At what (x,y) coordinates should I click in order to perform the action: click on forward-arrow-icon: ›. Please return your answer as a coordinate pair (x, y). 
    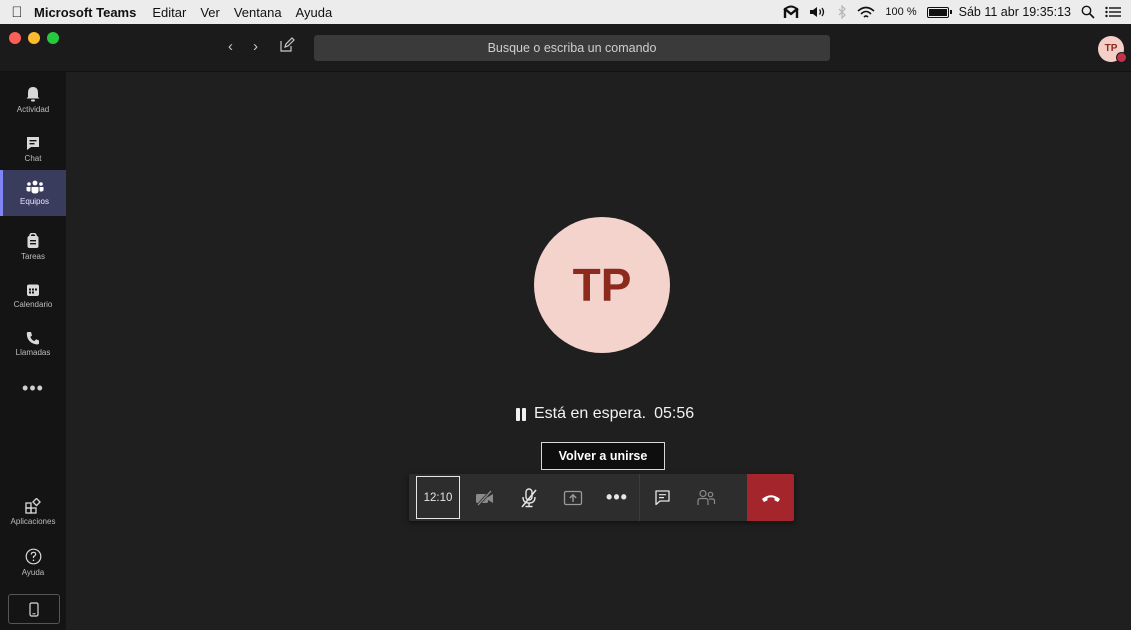
    Looking at the image, I should click on (255, 46).